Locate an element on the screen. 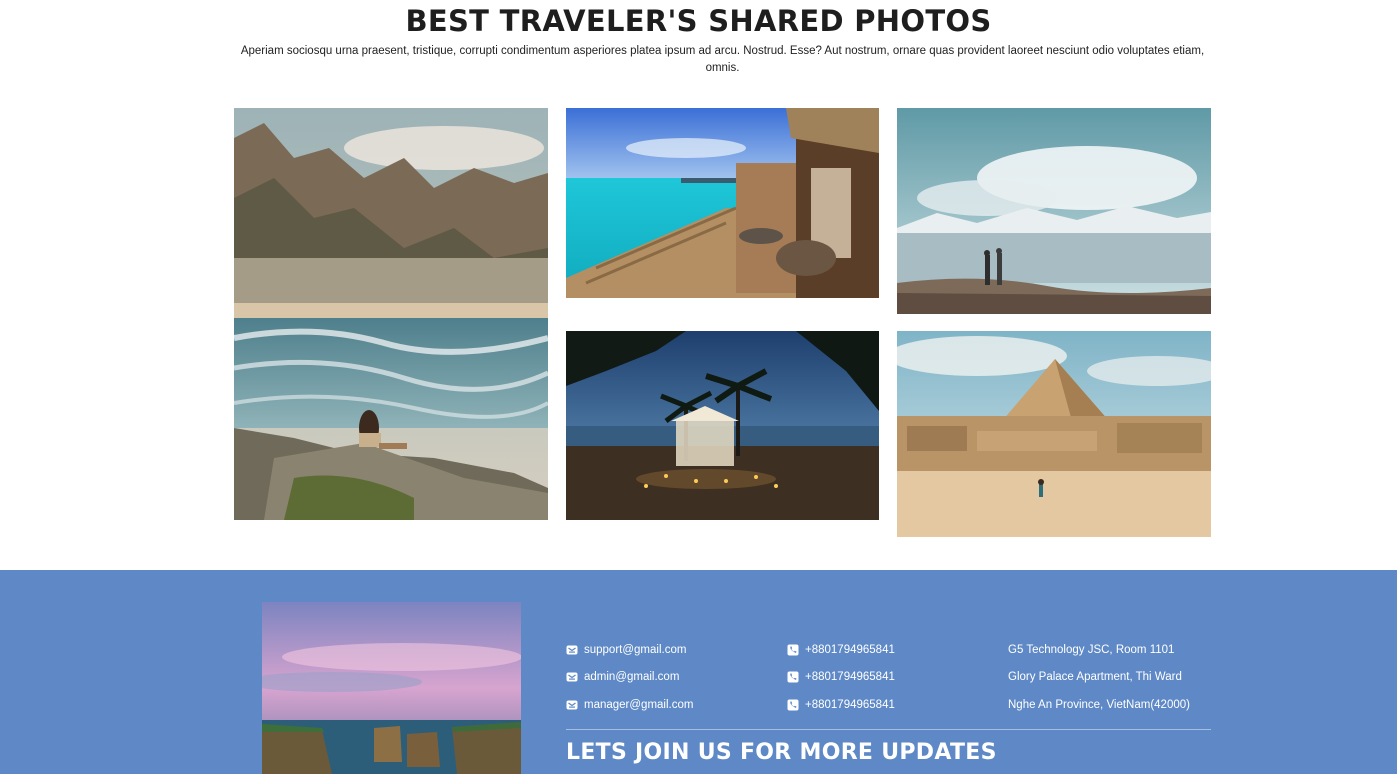 The height and width of the screenshot is (774, 1397). photo-overwater-deck is located at coordinates (722, 203).